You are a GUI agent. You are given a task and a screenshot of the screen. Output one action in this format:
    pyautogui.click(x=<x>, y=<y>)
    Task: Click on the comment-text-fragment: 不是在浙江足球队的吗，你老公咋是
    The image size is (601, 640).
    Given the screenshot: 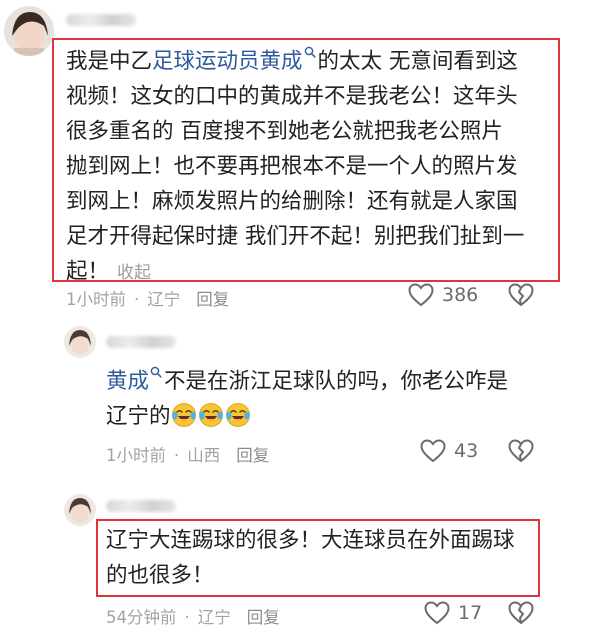 What is the action you would take?
    pyautogui.click(x=336, y=381)
    